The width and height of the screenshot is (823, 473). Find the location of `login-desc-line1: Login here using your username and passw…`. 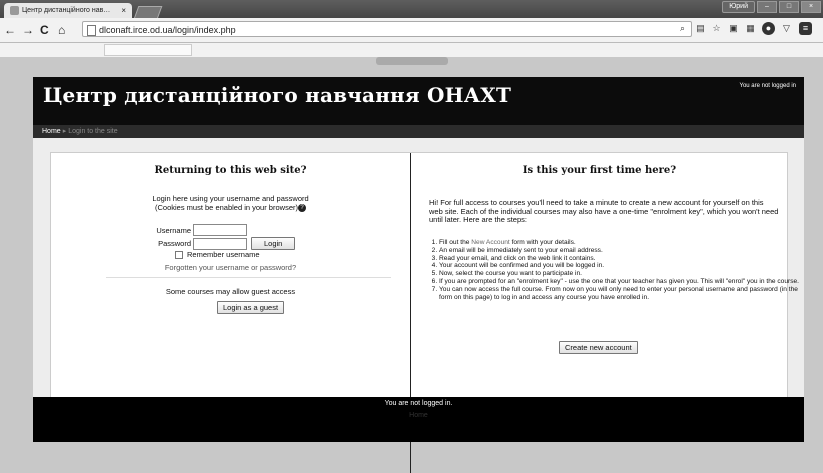

login-desc-line1: Login here using your username and passw… is located at coordinates (230, 198).